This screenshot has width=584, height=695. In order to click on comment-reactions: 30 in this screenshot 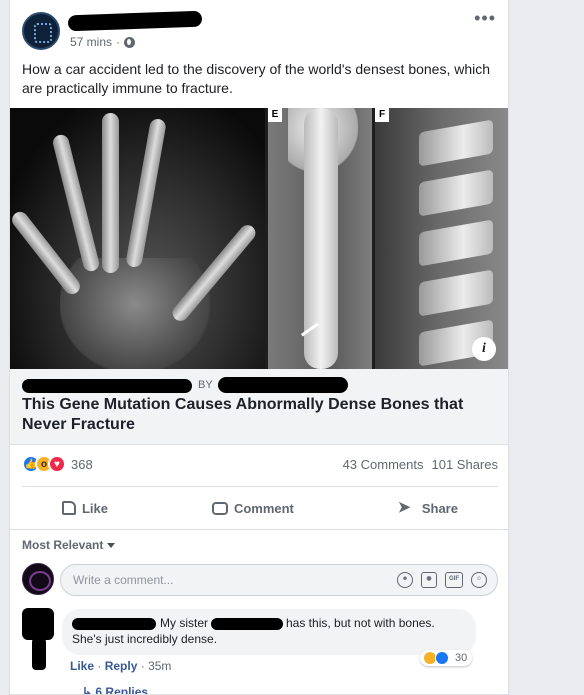, I will do `click(446, 658)`.